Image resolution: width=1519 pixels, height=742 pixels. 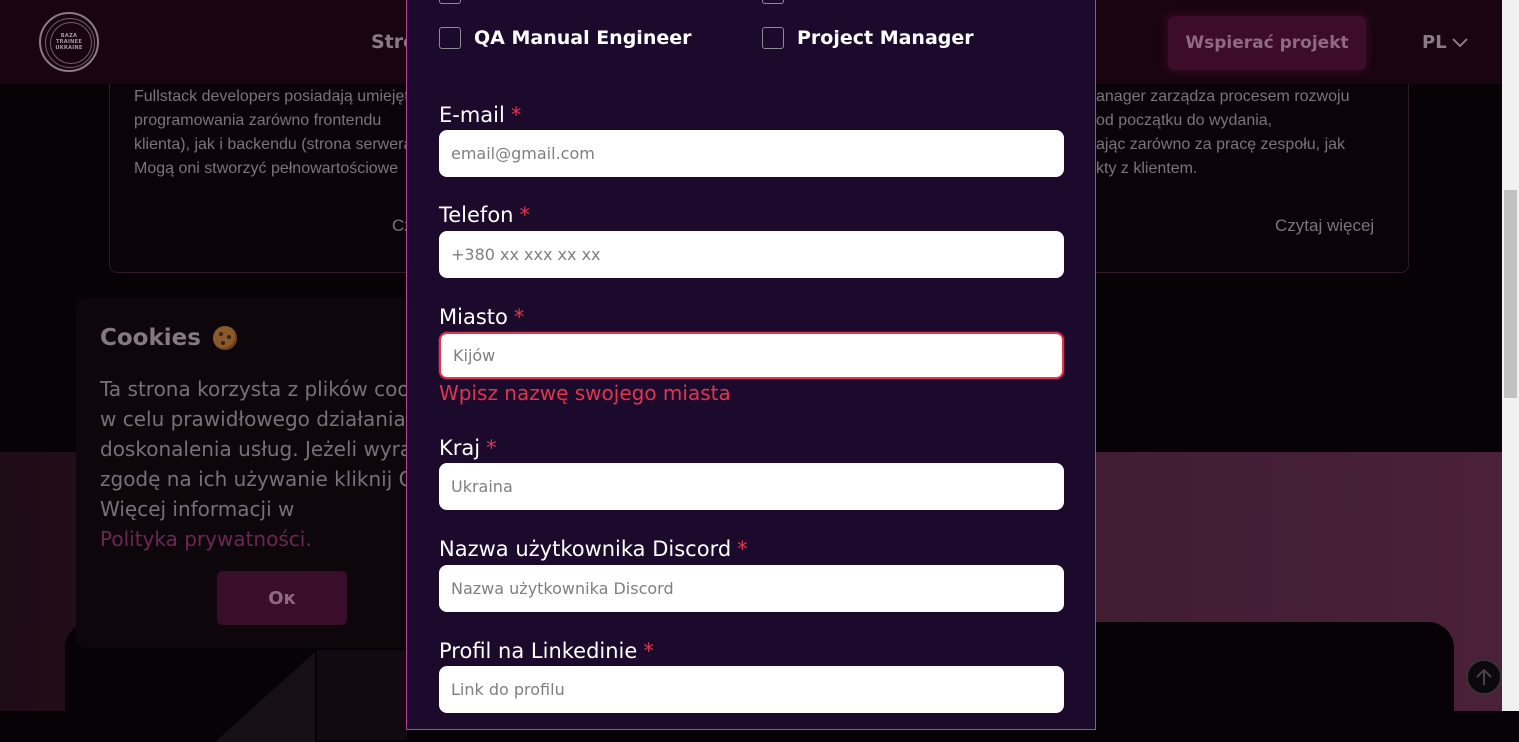 What do you see at coordinates (224, 338) in the screenshot?
I see `cookie-icon` at bounding box center [224, 338].